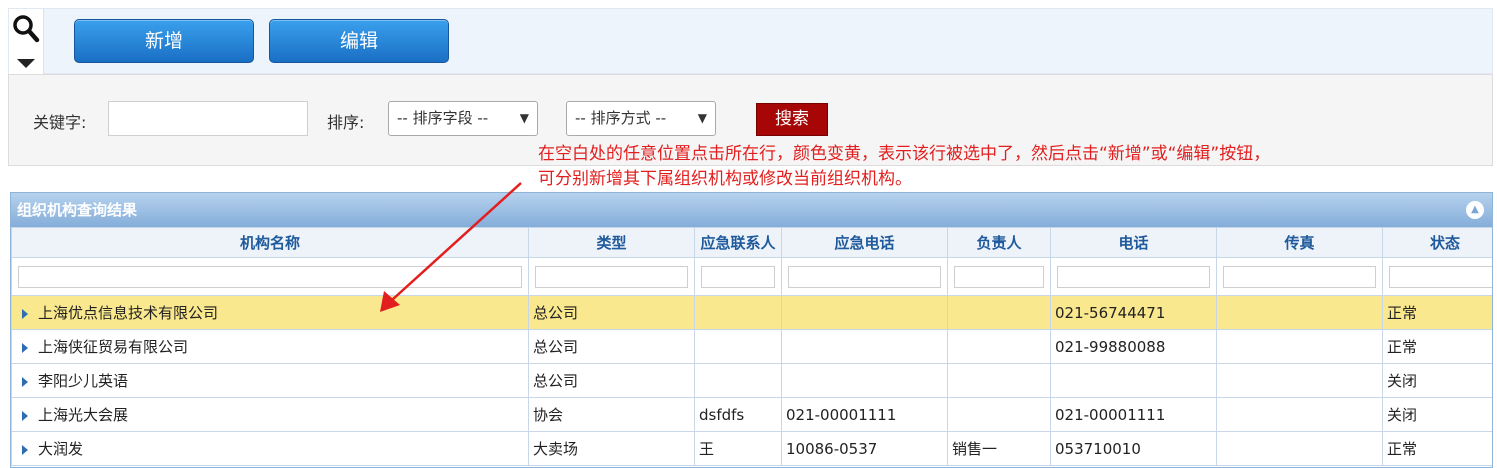  I want to click on table-header: 机构名称 类型 应急联系人 应急电话 负责人 电话 传真 状态, so click(751, 242).